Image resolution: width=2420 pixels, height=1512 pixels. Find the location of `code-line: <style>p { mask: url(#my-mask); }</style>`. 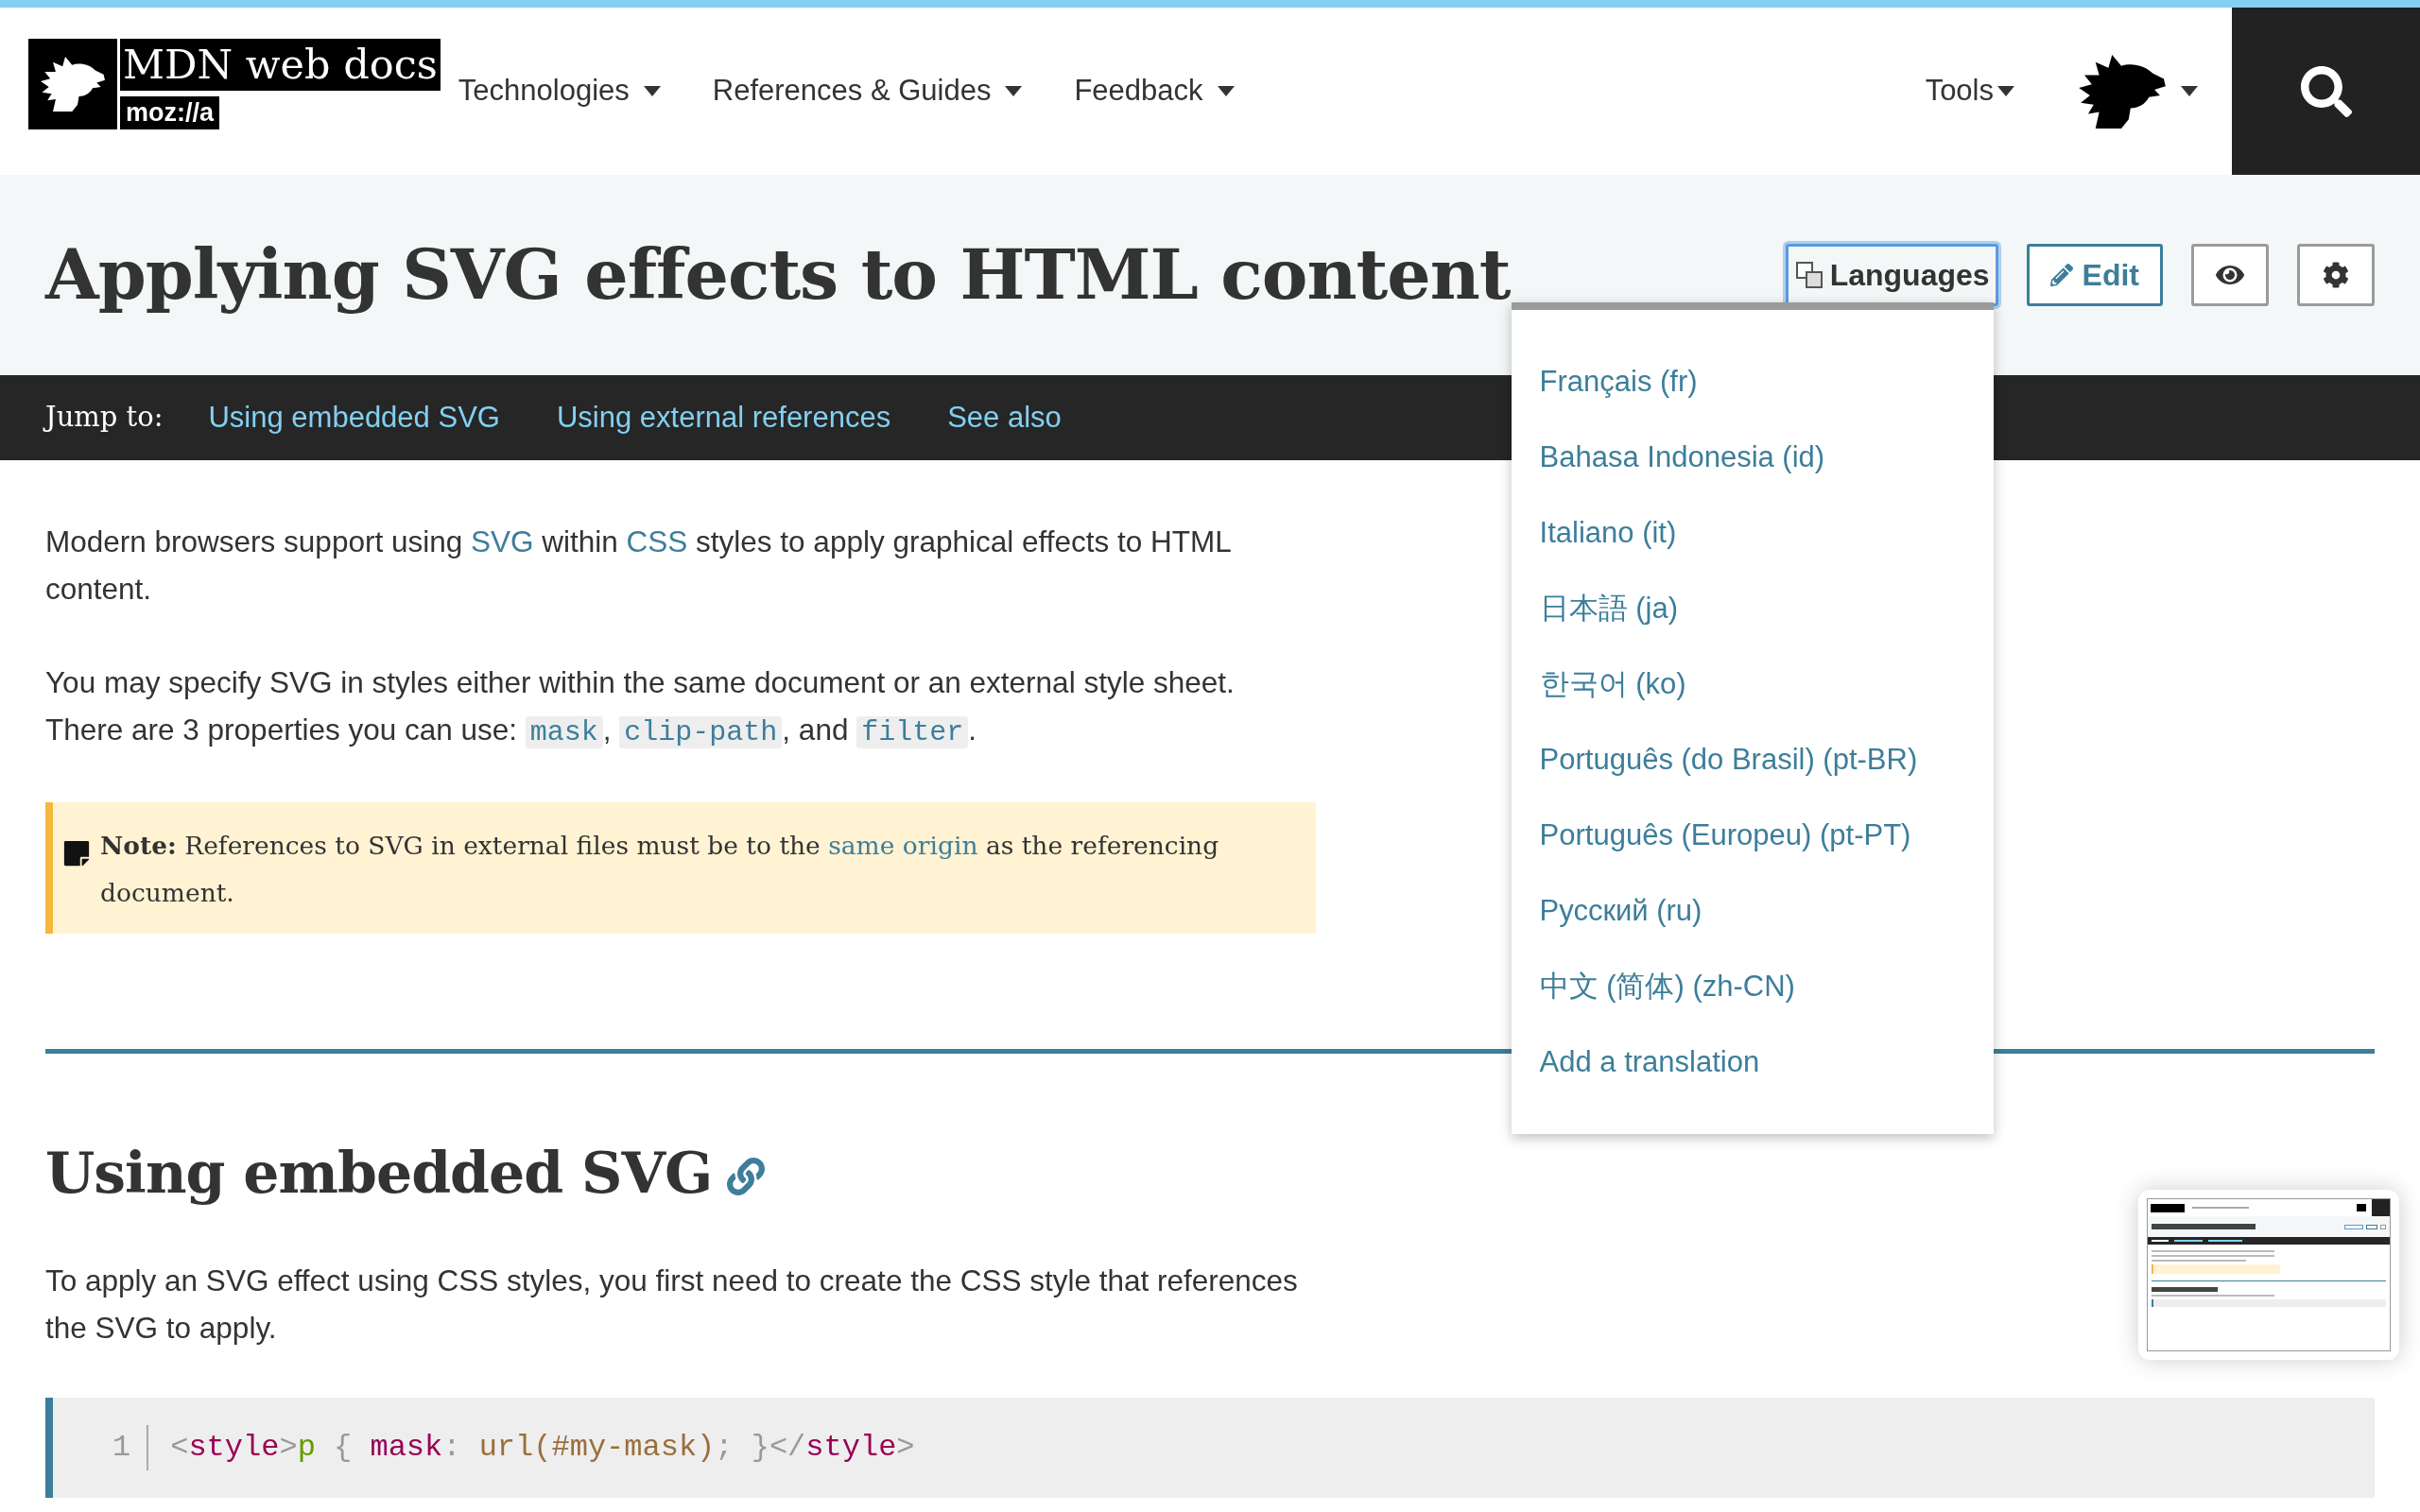

code-line: <style>p { mask: url(#my-mask); }</style> is located at coordinates (543, 1448).